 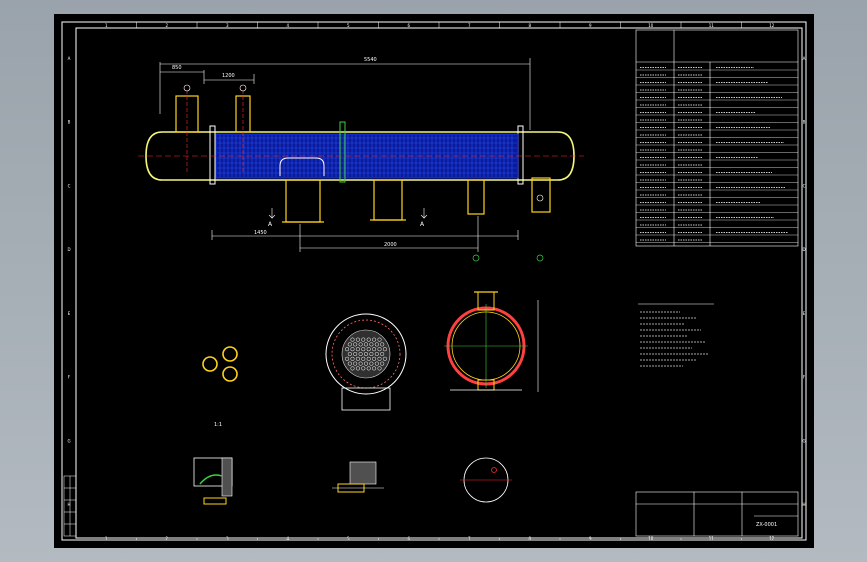 I want to click on drawing-number: ZX-0001, so click(x=766, y=525).